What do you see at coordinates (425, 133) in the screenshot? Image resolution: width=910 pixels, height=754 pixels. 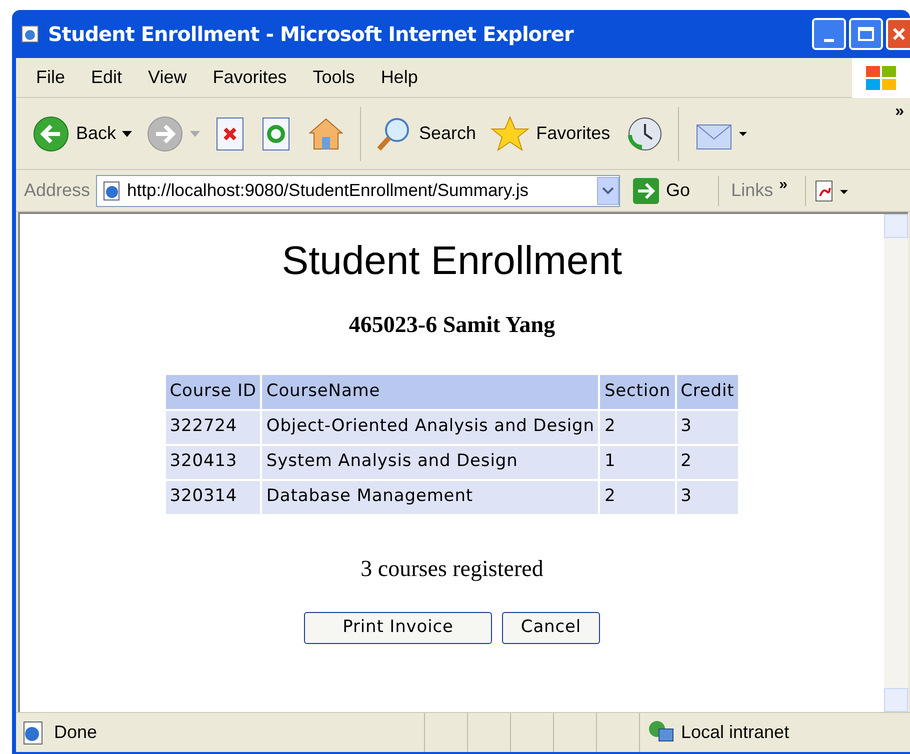 I see `search-button: Search` at bounding box center [425, 133].